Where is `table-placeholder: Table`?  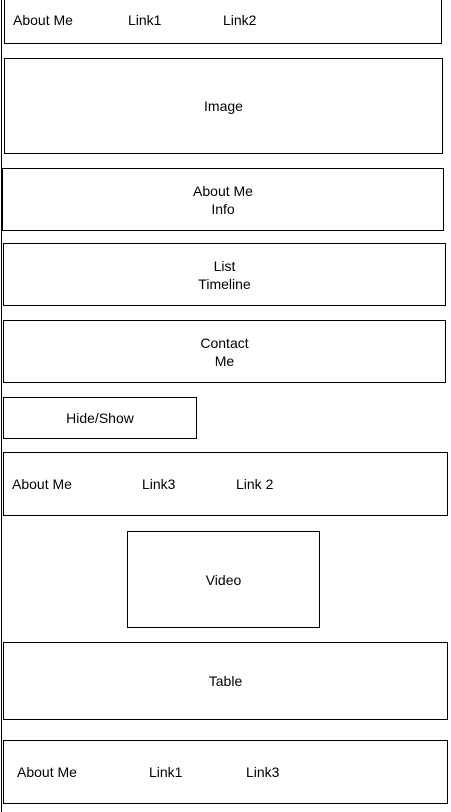 table-placeholder: Table is located at coordinates (225, 681).